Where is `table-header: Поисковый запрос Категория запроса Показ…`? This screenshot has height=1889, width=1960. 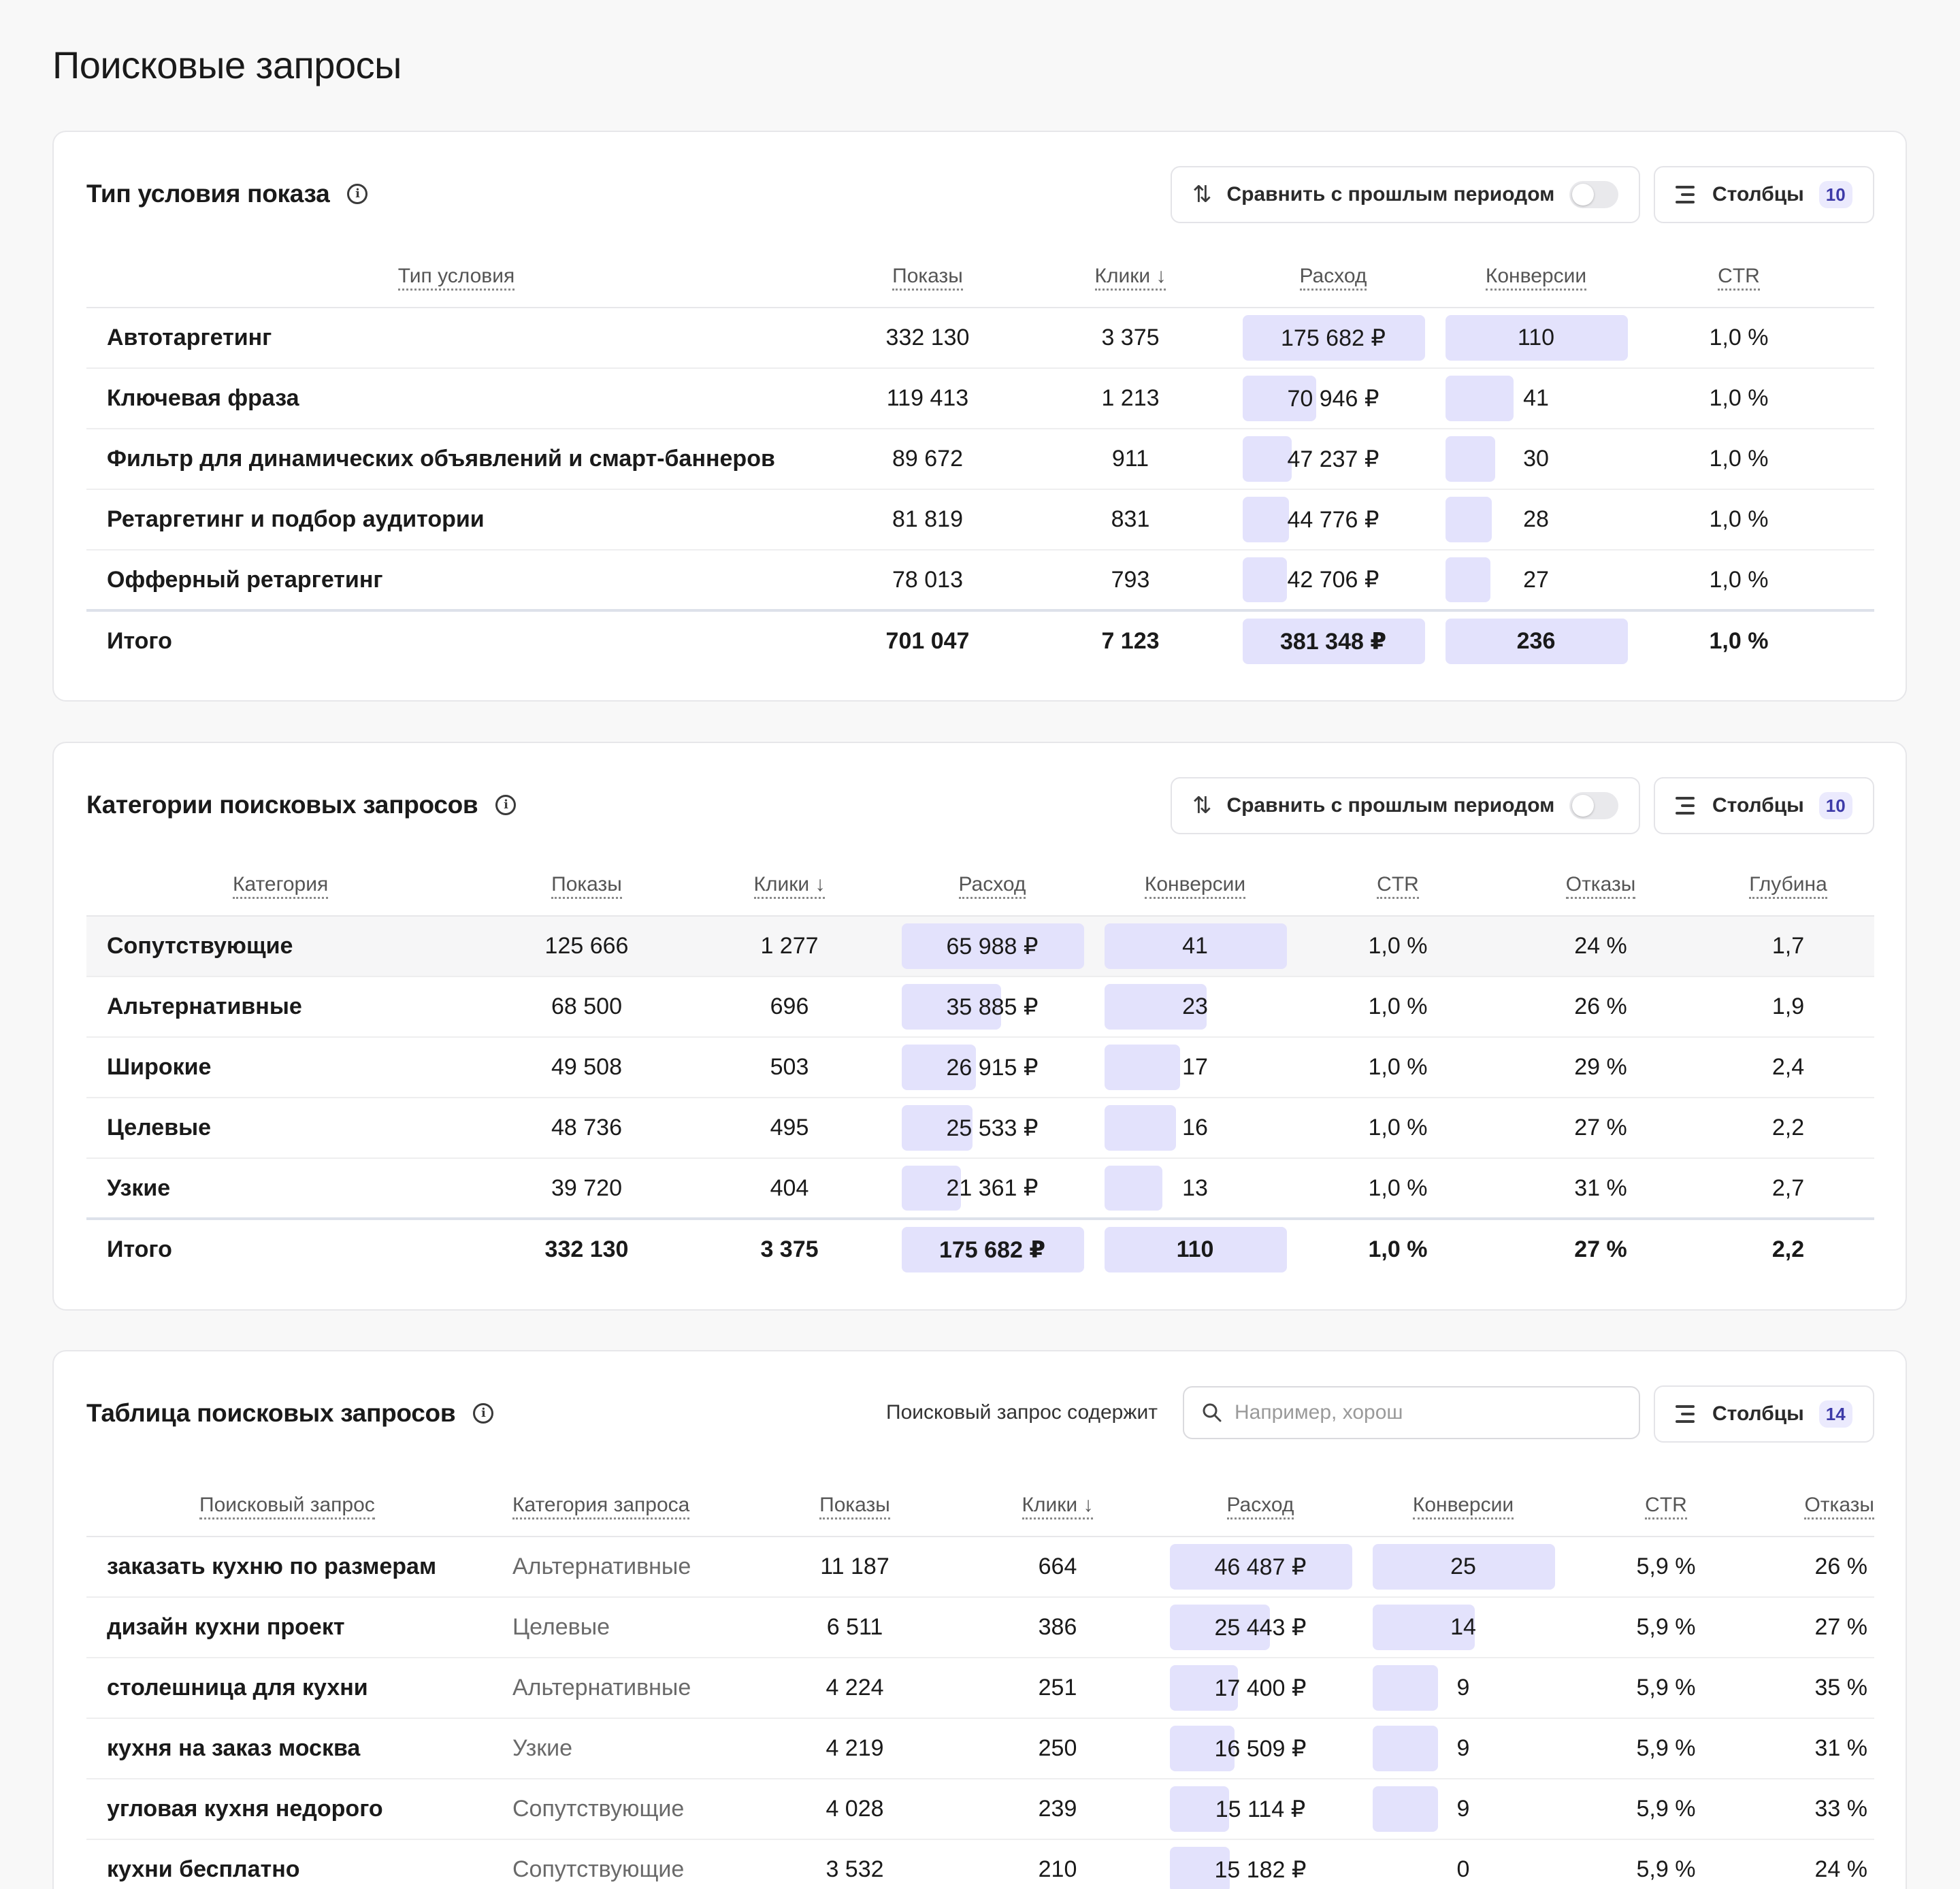 table-header: Поисковый запрос Категория запроса Показ… is located at coordinates (980, 1505).